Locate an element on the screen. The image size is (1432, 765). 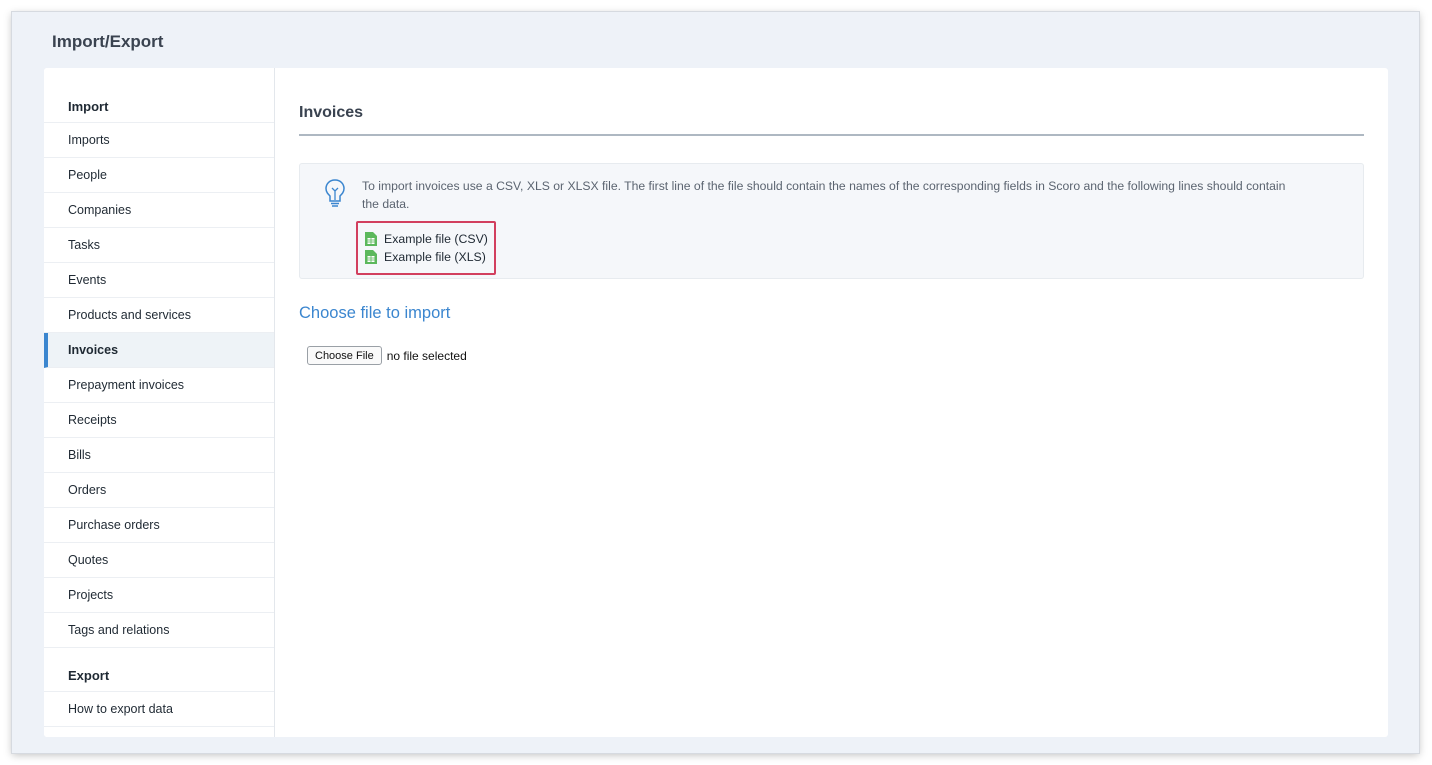
sidebar-item-products-and-services: Products and services is located at coordinates (159, 315).